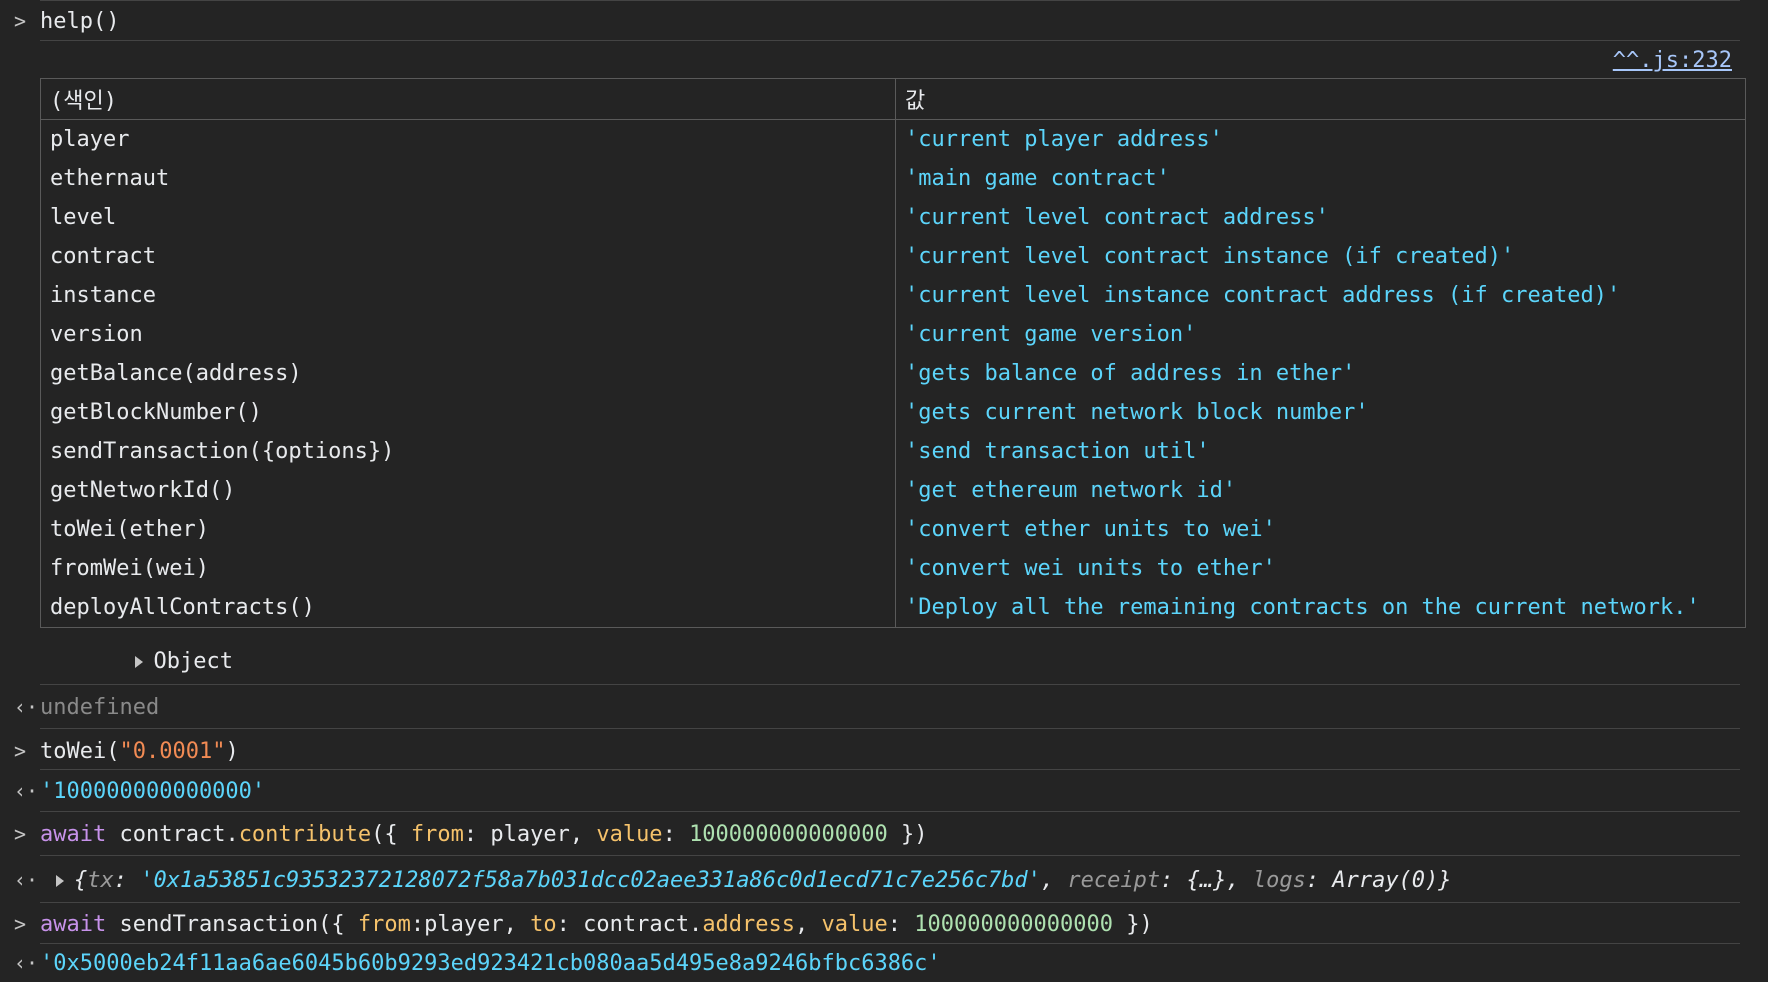 The image size is (1768, 982). Describe the element at coordinates (468, 139) in the screenshot. I see `row-key: player` at that location.